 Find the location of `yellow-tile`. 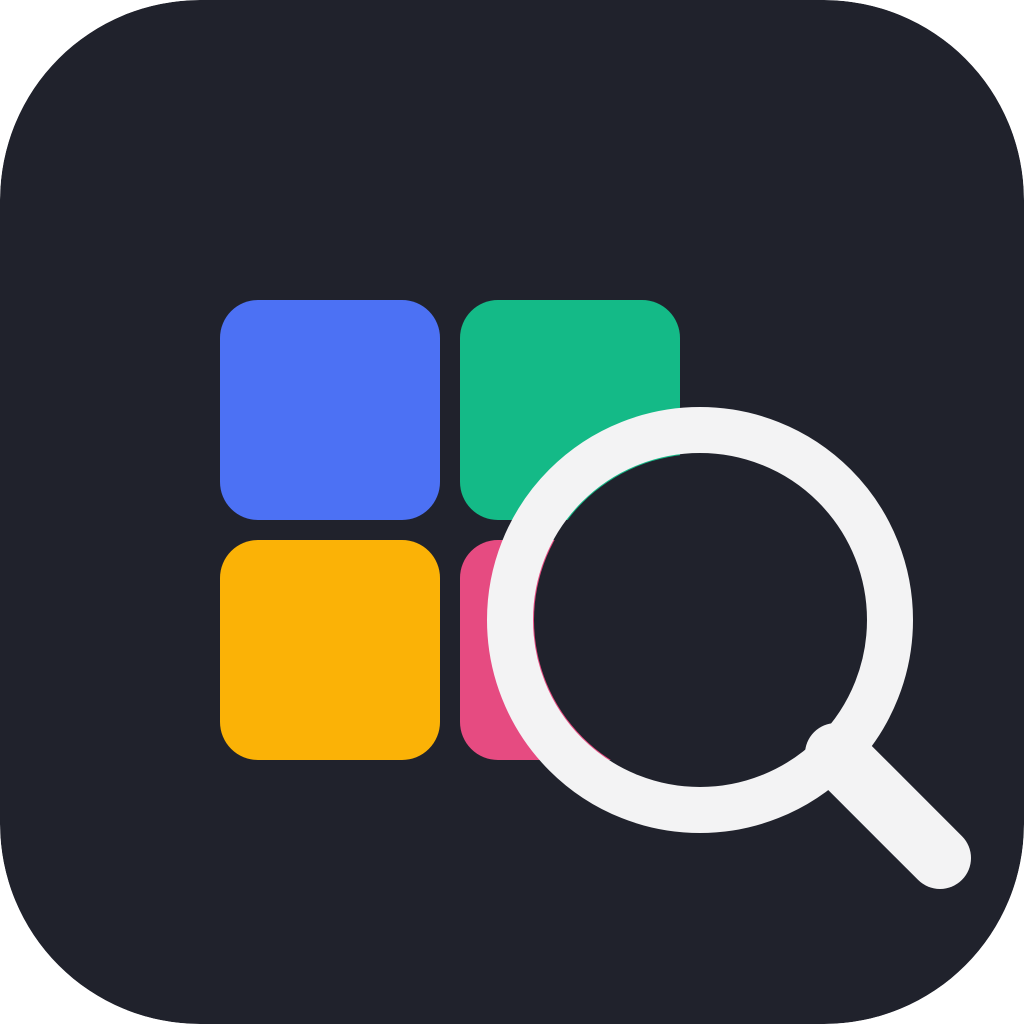

yellow-tile is located at coordinates (330, 650).